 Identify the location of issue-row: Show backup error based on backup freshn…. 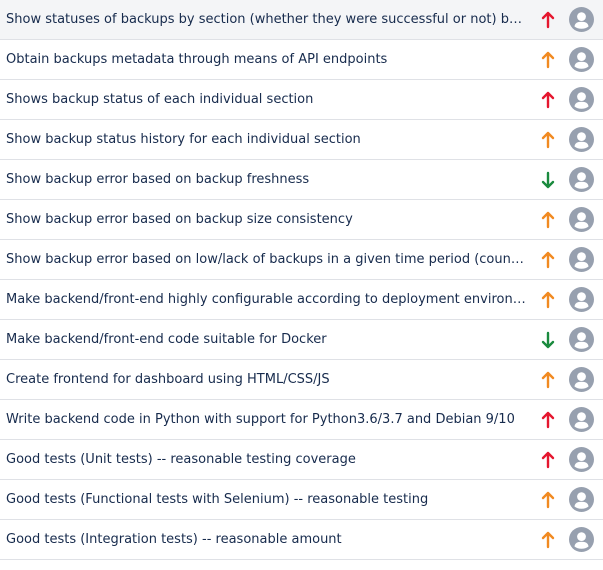
(301, 180).